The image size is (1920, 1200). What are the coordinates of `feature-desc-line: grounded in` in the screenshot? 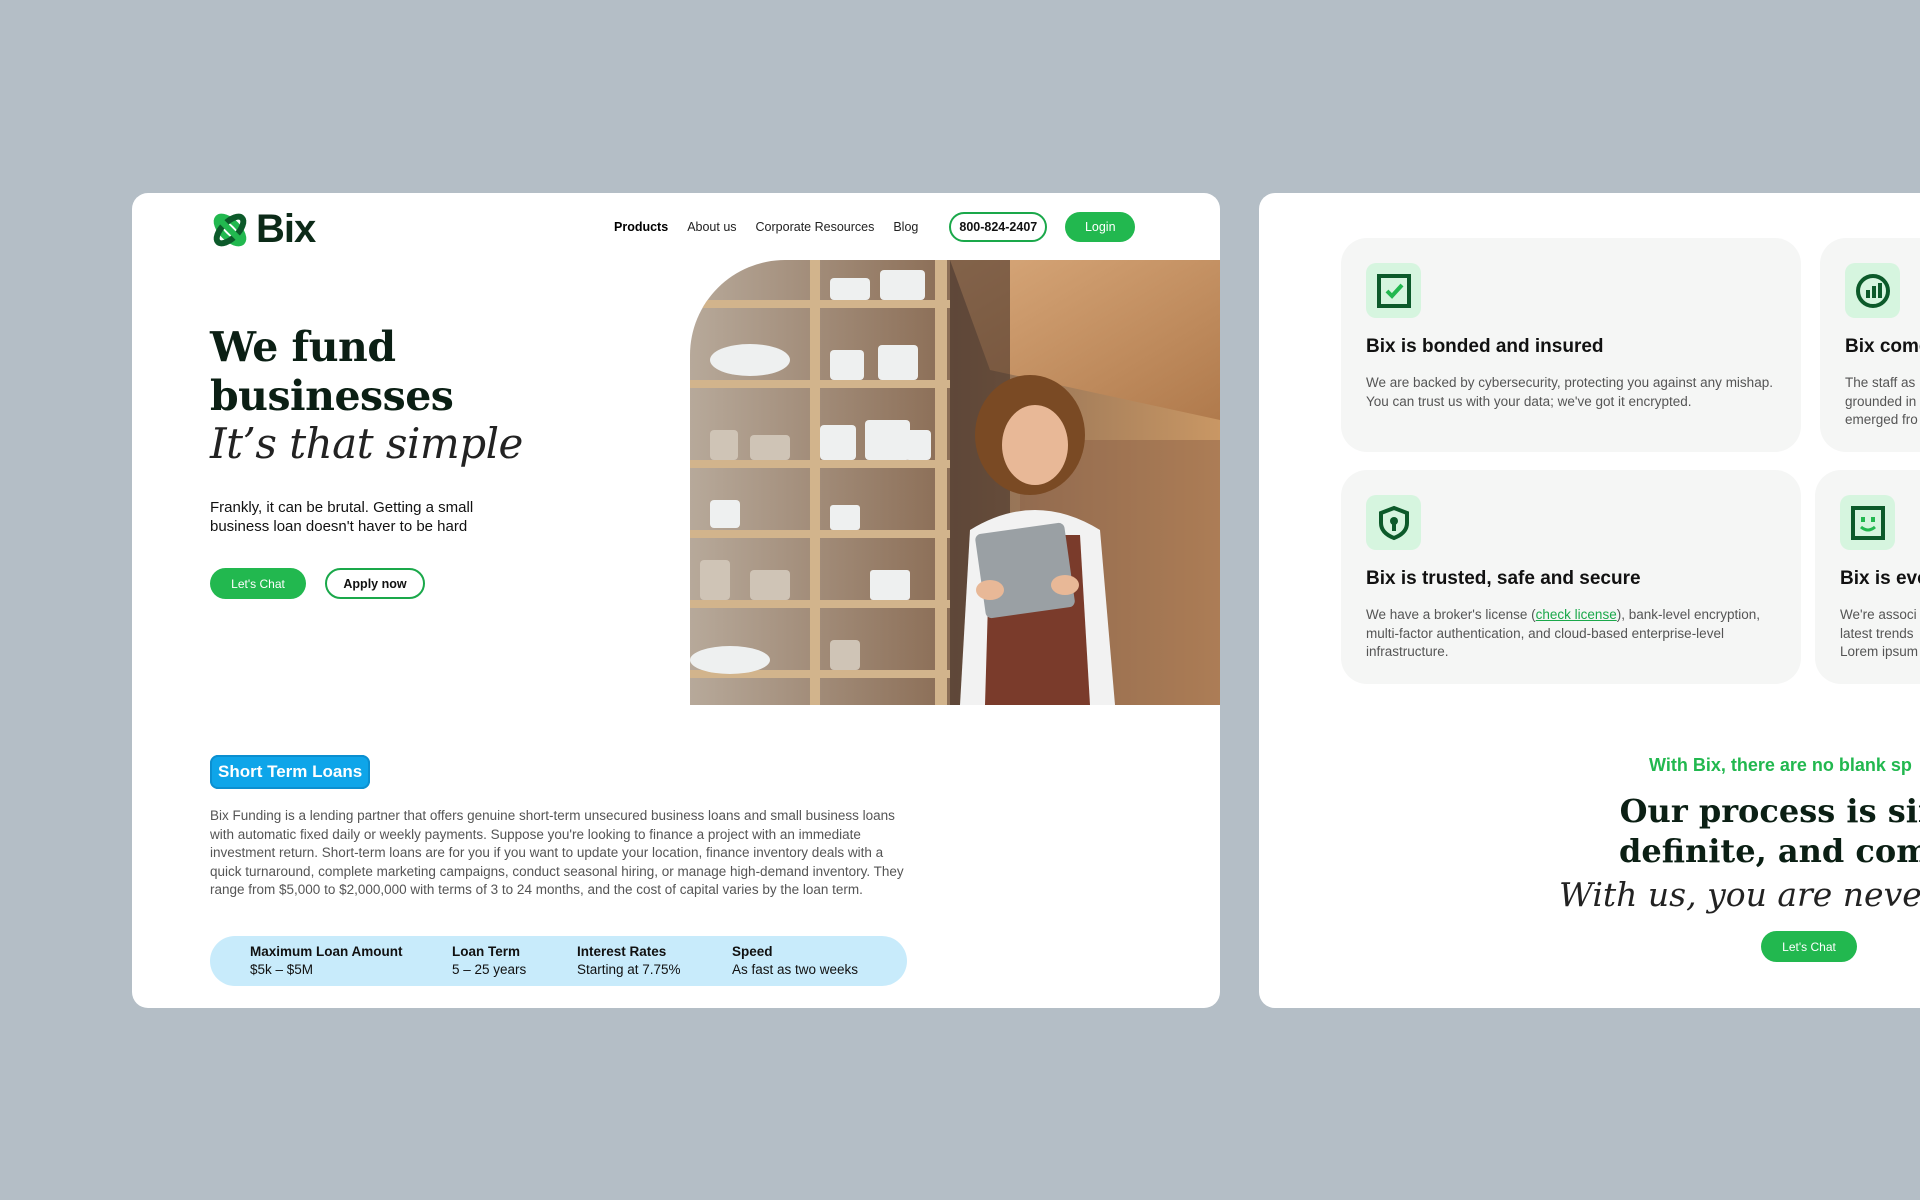 It's located at (1881, 401).